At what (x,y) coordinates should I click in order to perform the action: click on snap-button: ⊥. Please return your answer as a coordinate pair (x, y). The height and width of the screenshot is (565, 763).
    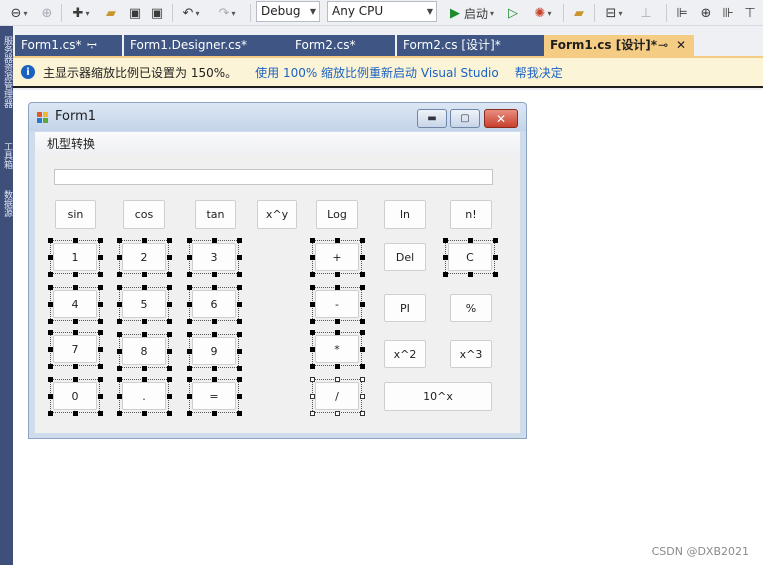
    Looking at the image, I should click on (646, 13).